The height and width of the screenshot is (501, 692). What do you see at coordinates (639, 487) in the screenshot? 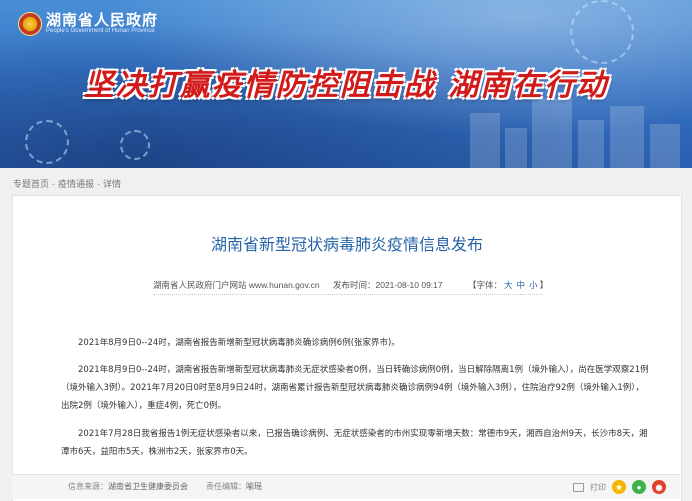
I see `wechat-share-icon: ●` at bounding box center [639, 487].